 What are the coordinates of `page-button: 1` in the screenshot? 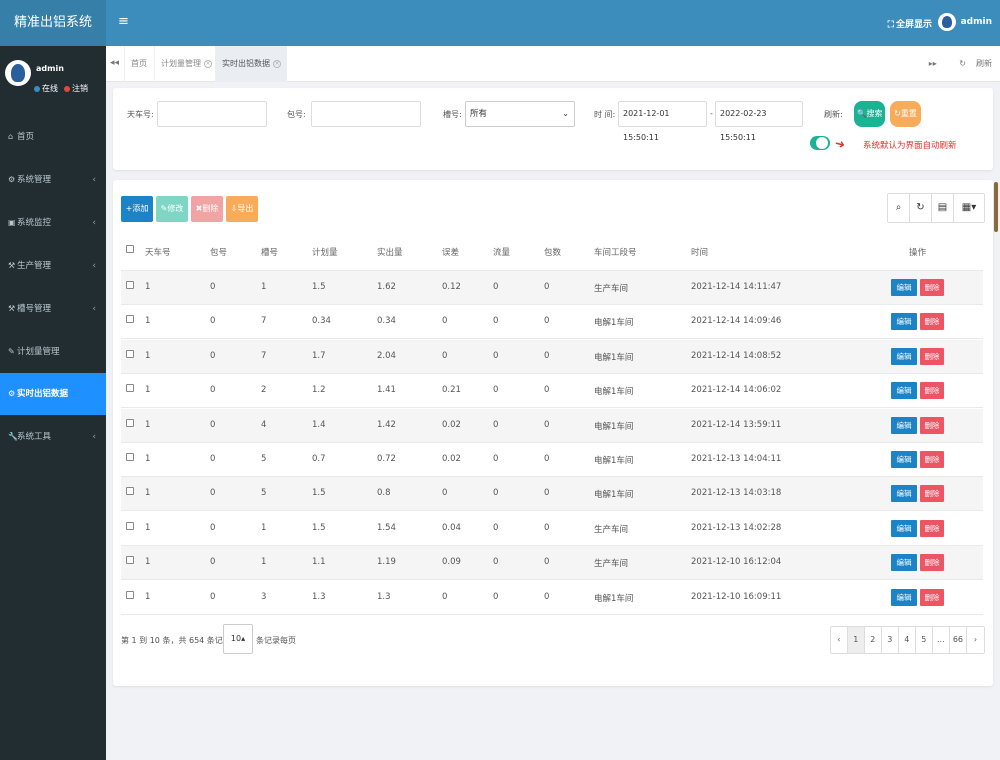 It's located at (856, 640).